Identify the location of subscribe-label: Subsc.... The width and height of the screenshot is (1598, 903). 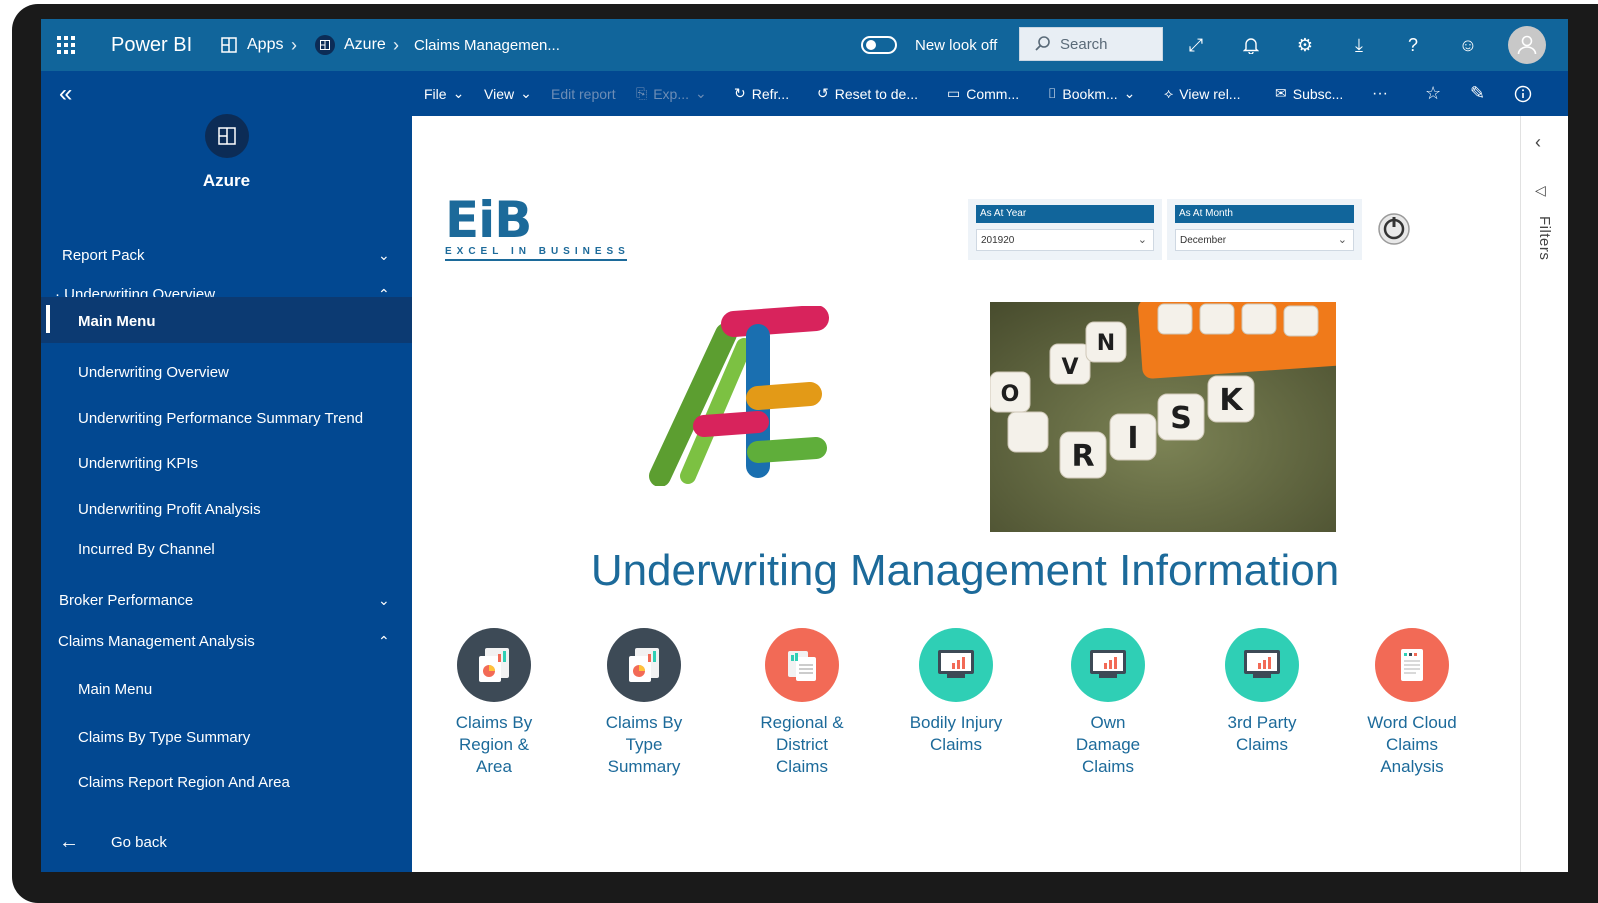
(1318, 93).